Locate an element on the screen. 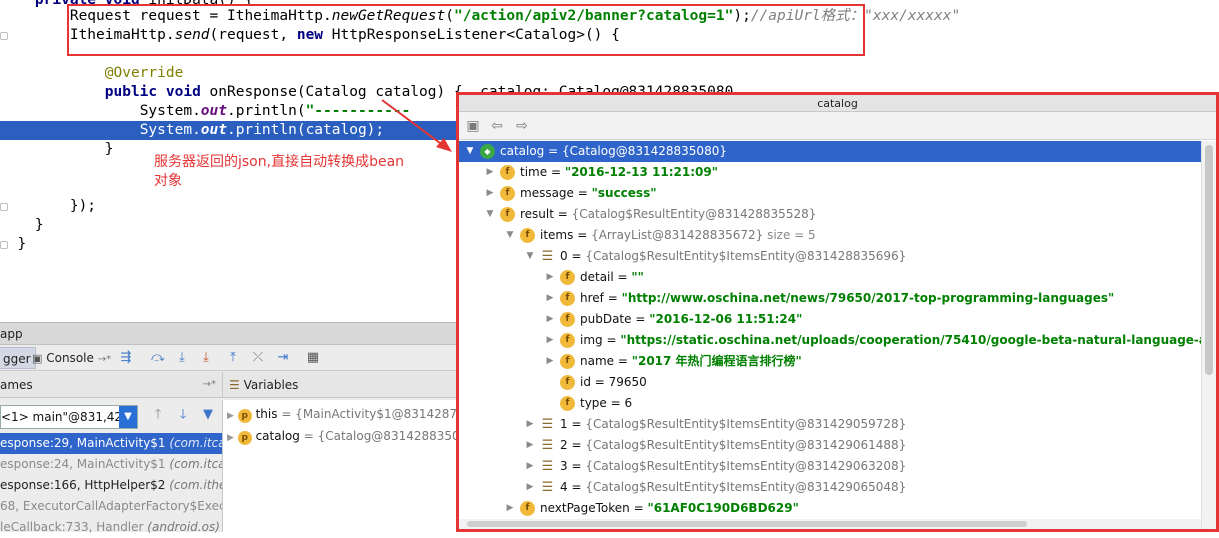 This screenshot has width=1219, height=538. variable-value: {ArrayList@831428835672} is located at coordinates (677, 235).